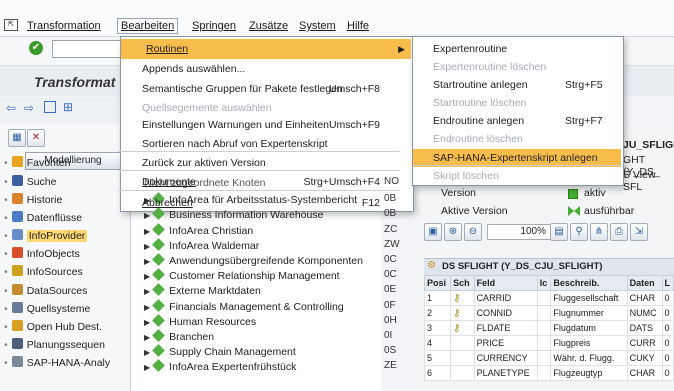 The height and width of the screenshot is (391, 674). I want to click on tree-node: ▶ Externe Marktdaten, so click(202, 290).